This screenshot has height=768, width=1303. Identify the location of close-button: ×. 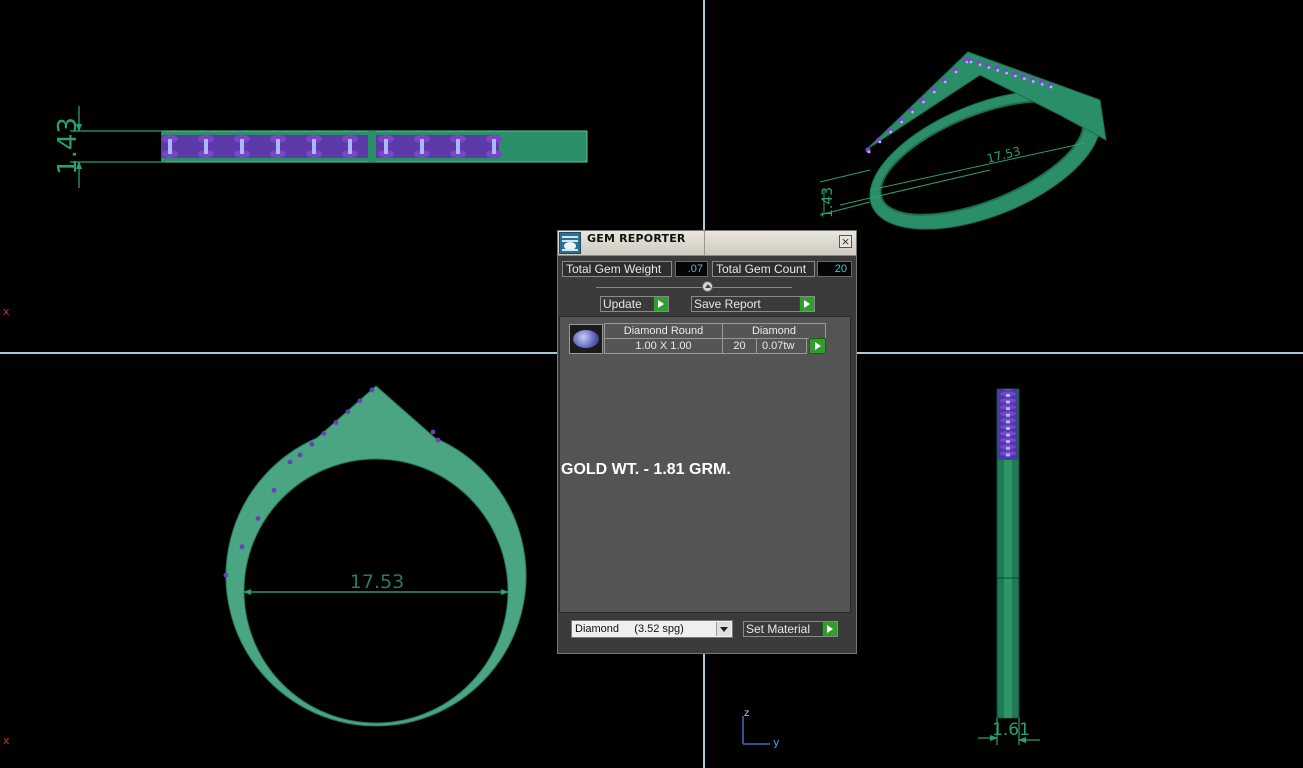
(845, 241).